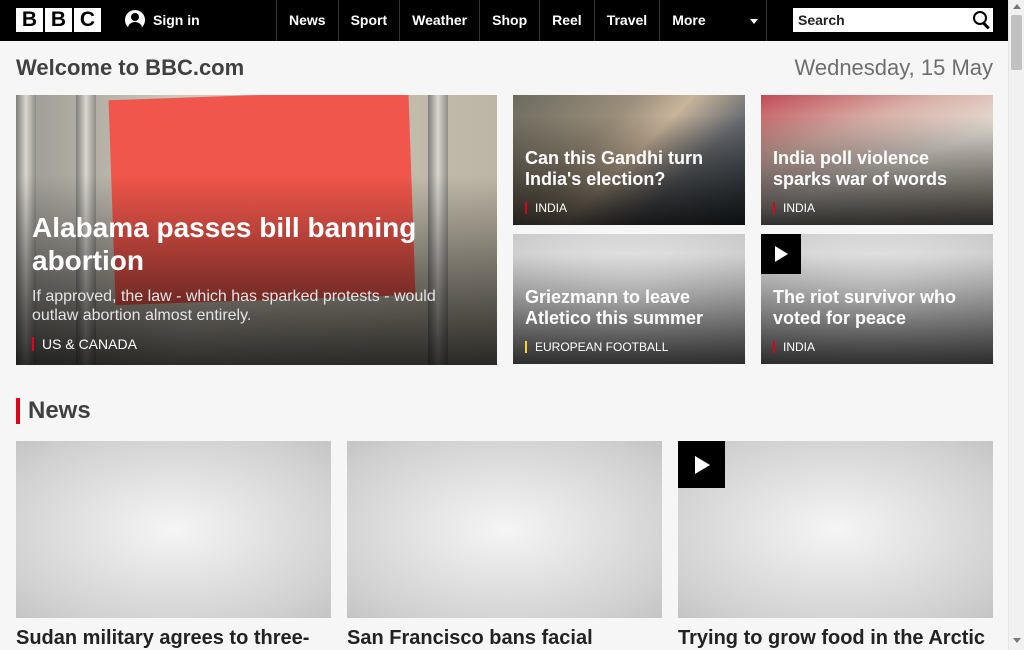 Image resolution: width=1024 pixels, height=650 pixels. What do you see at coordinates (767, 20) in the screenshot?
I see `nav-divider` at bounding box center [767, 20].